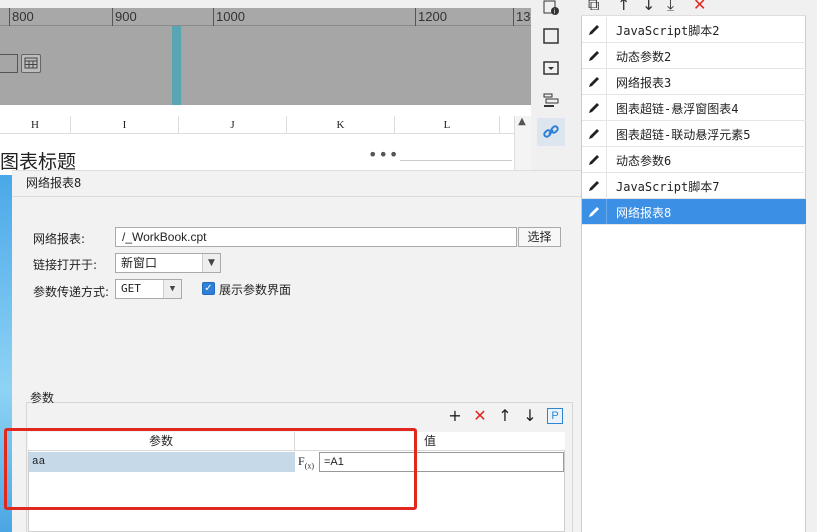 This screenshot has height=532, width=817. I want to click on select-button: 选择, so click(539, 237).